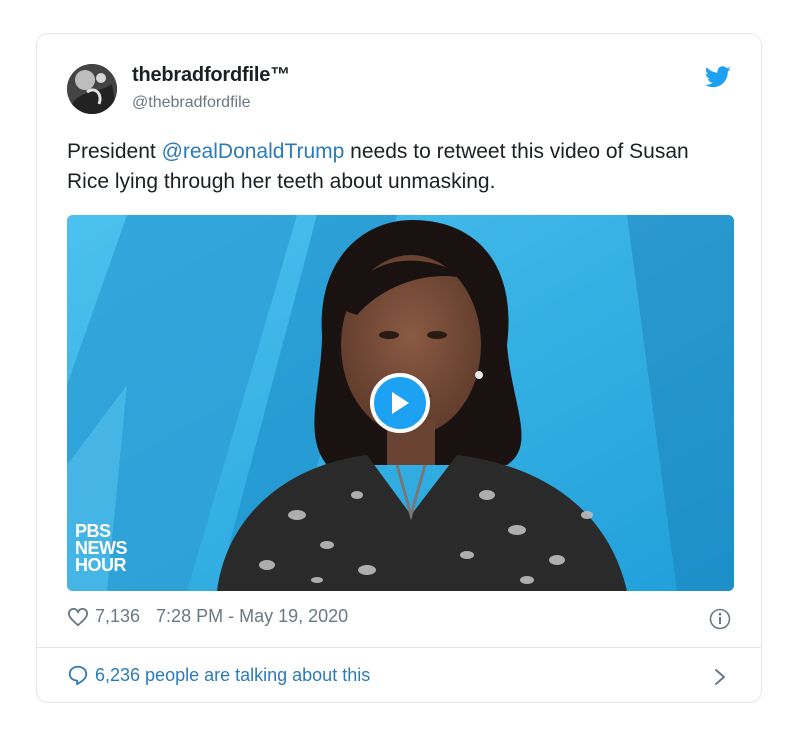  I want to click on divider, so click(399, 647).